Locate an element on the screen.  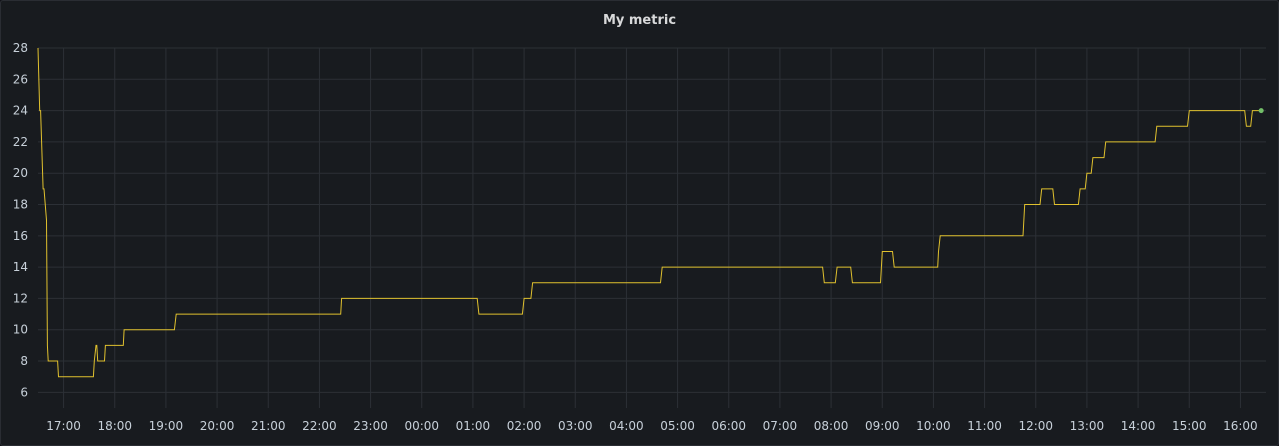
x-tick-label: 17:00 is located at coordinates (63, 426).